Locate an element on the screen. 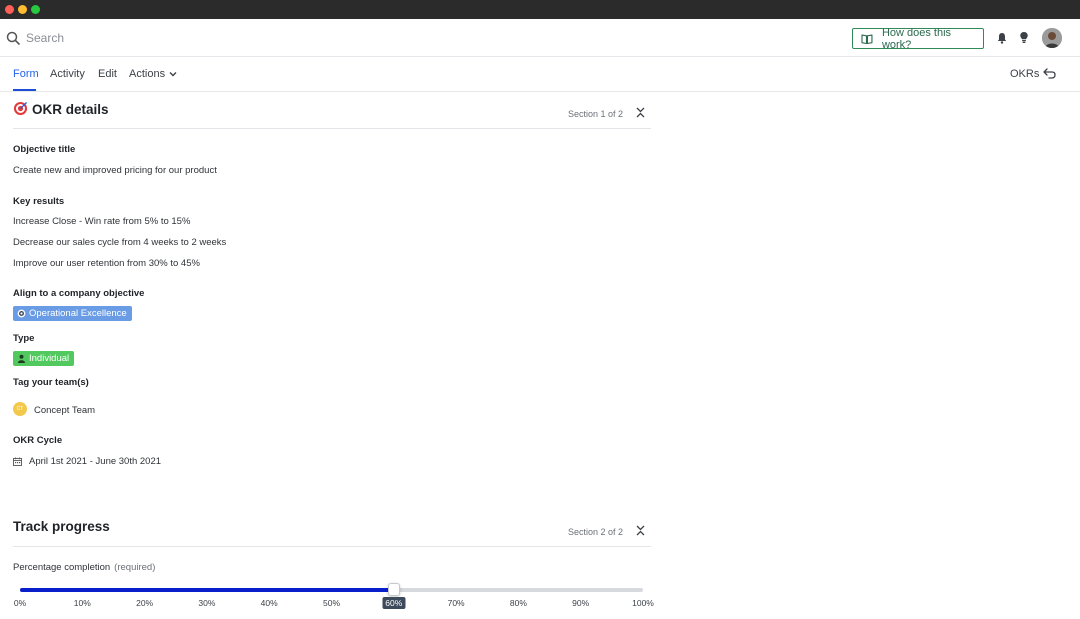  company-objective-tag: Operational Excellence is located at coordinates (72, 313).